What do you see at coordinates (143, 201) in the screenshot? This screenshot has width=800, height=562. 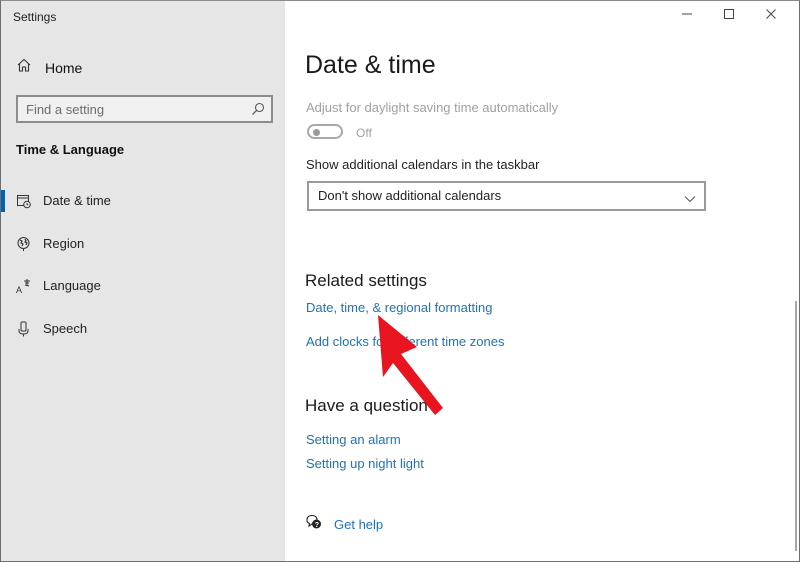 I see `sidebar-item-date-time: Date & time` at bounding box center [143, 201].